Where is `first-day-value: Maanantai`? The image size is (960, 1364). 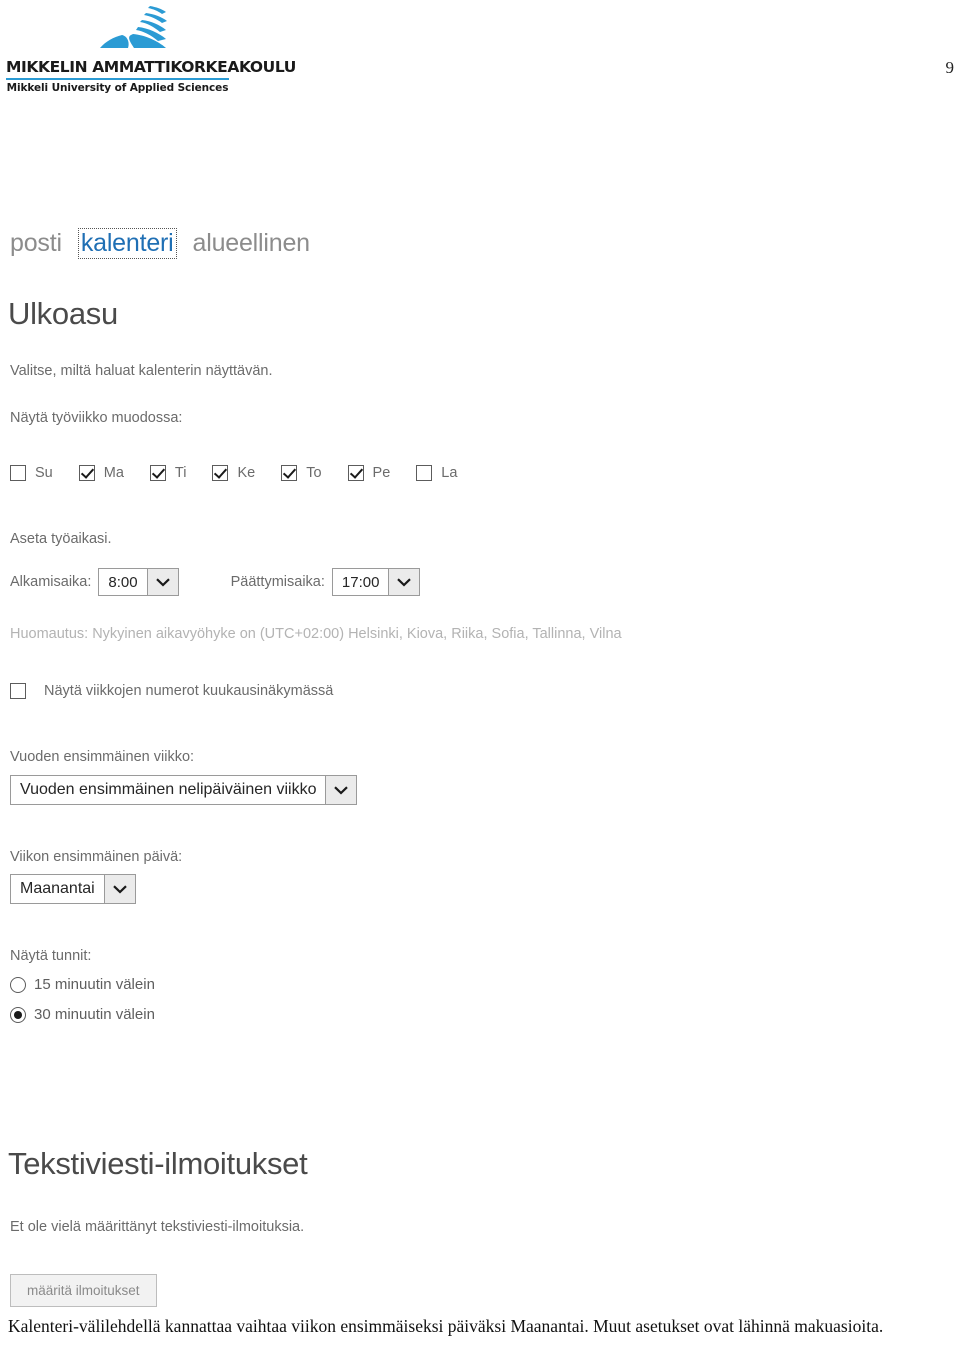
first-day-value: Maanantai is located at coordinates (57, 888).